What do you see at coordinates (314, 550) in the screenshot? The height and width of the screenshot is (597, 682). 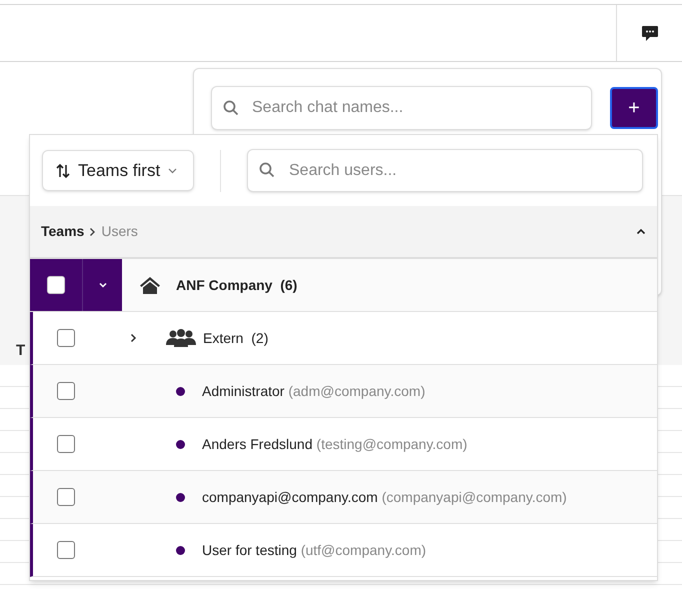 I see `user-name: User for testing (utf@company.com)` at bounding box center [314, 550].